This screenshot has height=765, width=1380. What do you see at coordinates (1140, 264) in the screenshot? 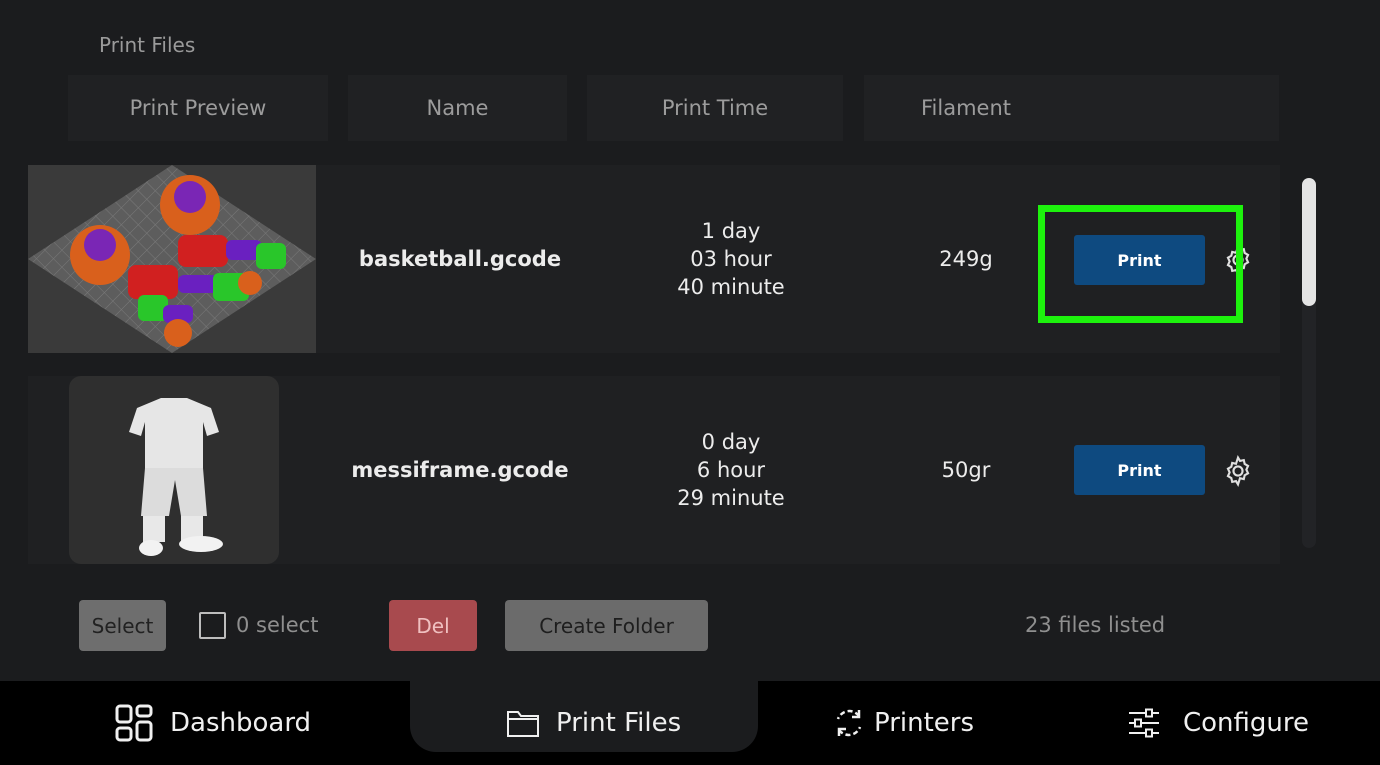
I see `highlight-box` at bounding box center [1140, 264].